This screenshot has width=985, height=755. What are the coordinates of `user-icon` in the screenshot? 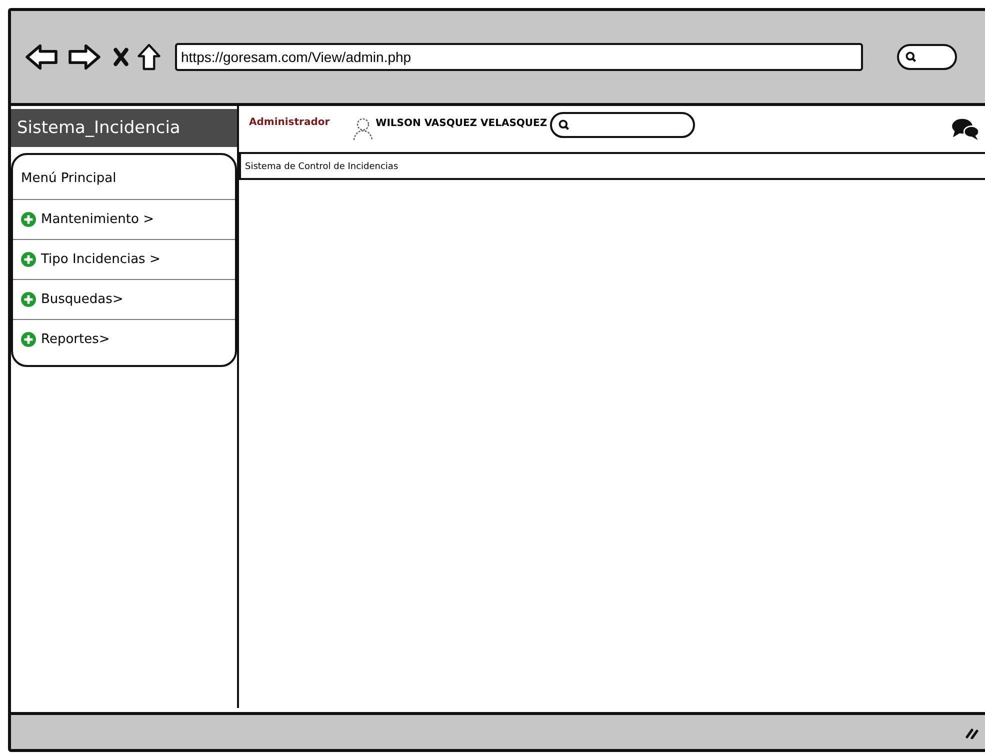 It's located at (363, 129).